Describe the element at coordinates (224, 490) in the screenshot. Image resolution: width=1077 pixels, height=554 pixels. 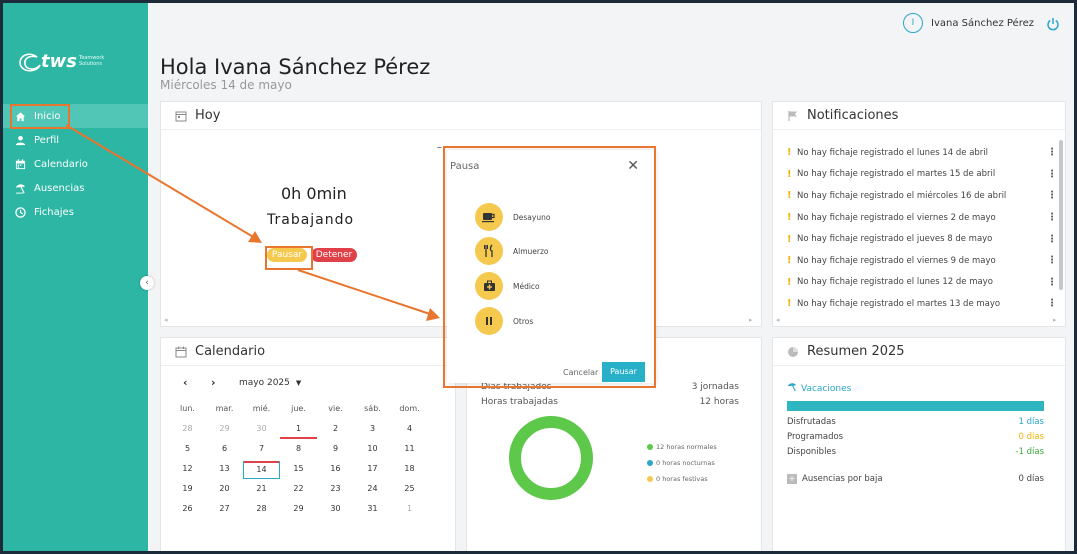
I see `calendar-day: 20` at that location.